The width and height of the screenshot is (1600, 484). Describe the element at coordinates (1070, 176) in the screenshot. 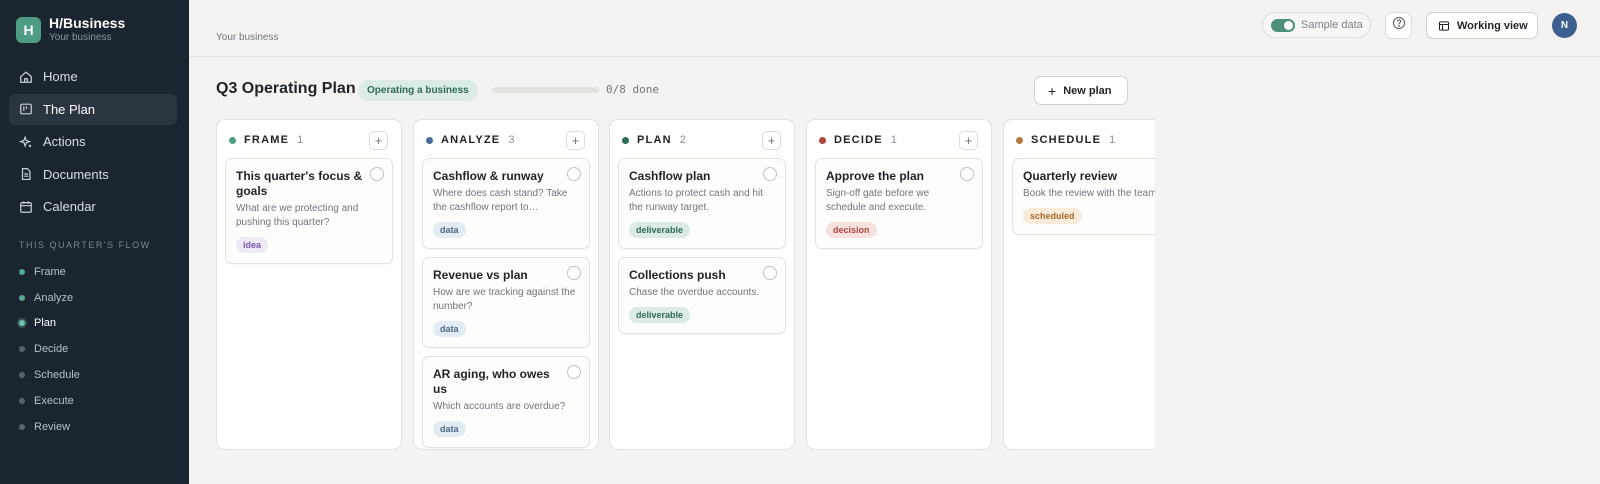

I see `card-title: Quarterly review` at that location.